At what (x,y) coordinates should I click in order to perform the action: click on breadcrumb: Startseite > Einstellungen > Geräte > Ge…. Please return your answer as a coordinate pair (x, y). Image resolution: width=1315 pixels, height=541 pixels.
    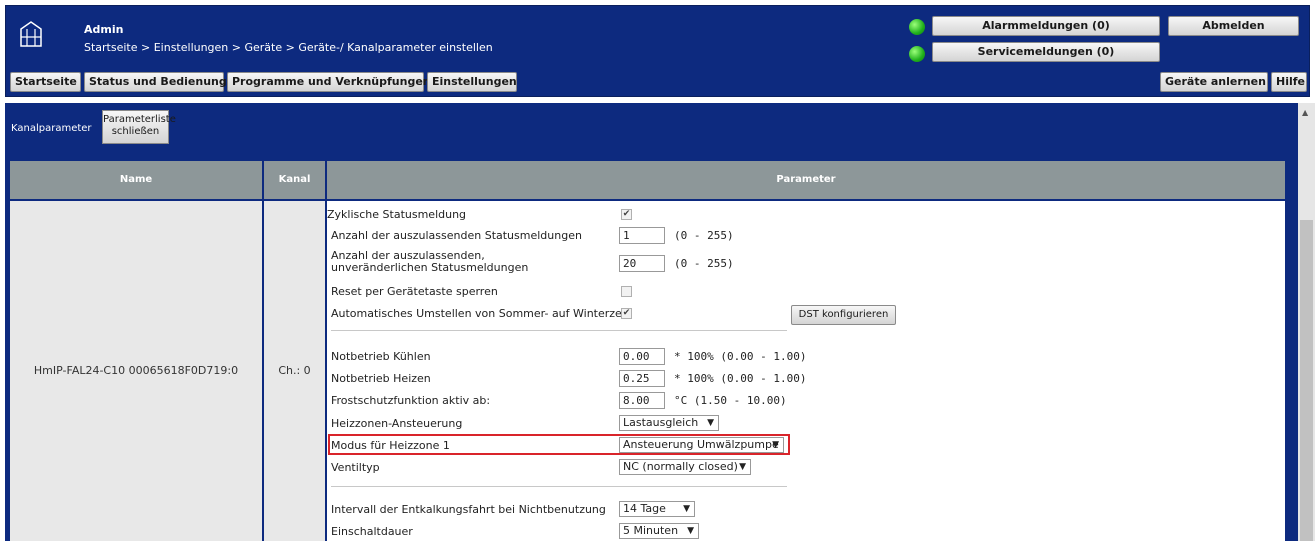
    Looking at the image, I should click on (288, 47).